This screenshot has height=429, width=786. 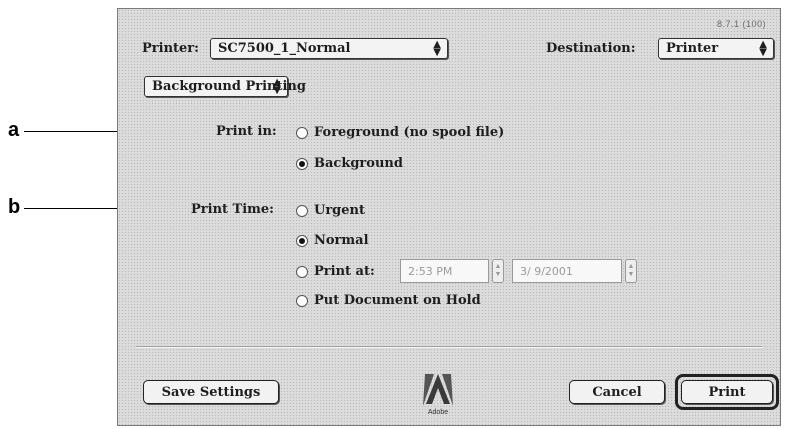 I want to click on callout-a: a, so click(x=14, y=130).